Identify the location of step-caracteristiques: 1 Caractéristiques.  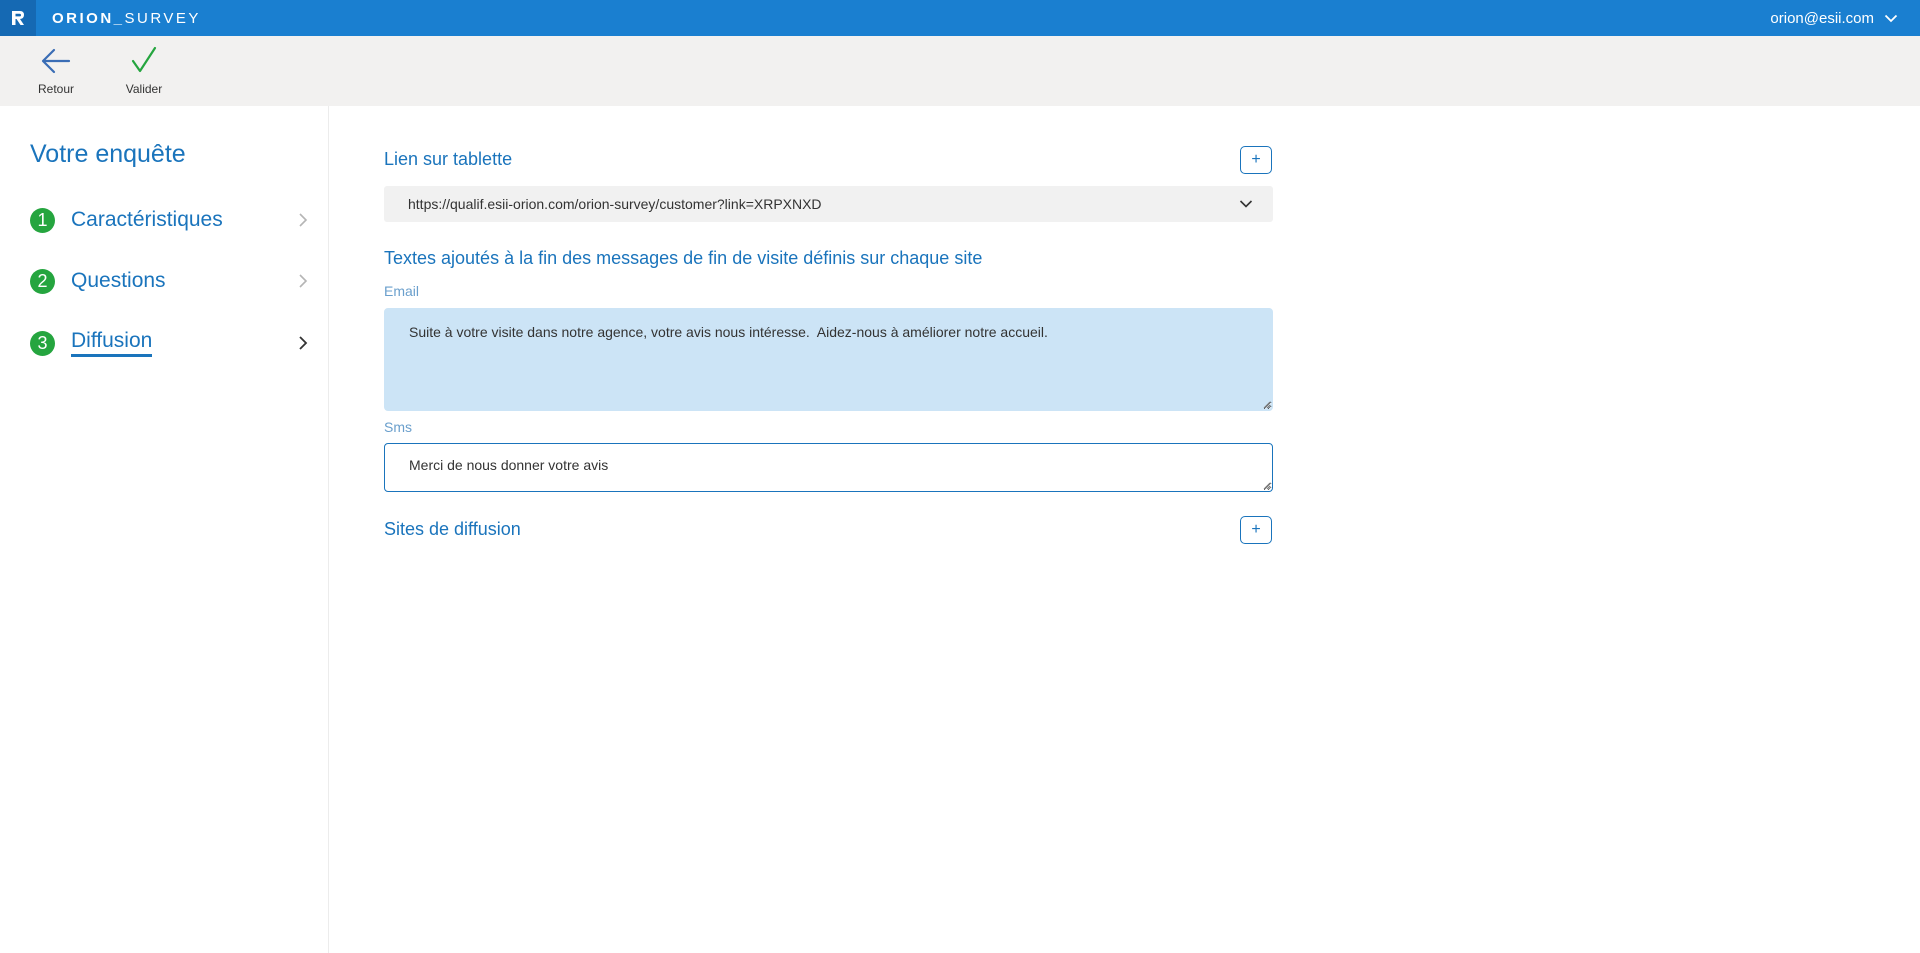
(170, 220).